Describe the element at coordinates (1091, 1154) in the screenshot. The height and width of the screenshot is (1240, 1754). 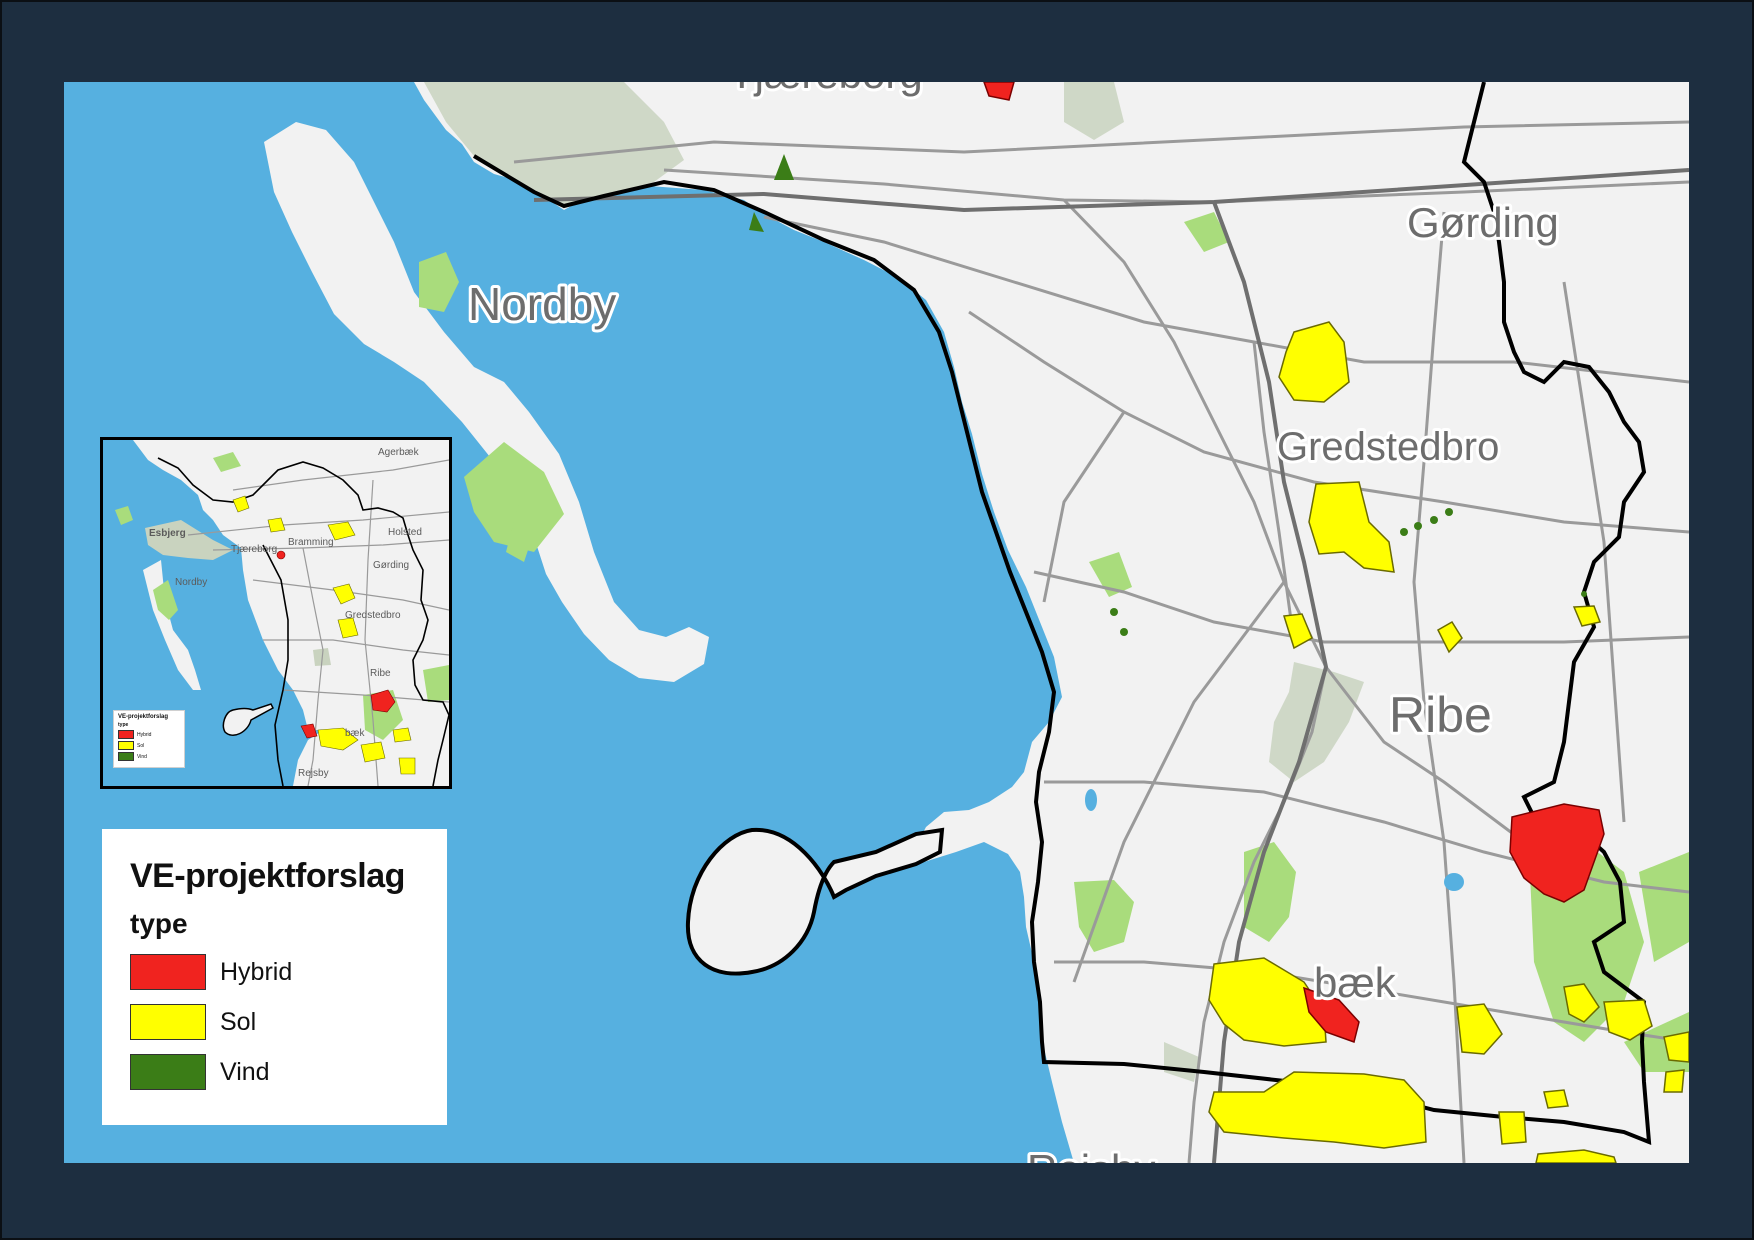
I see `town-rejsby: Rejsby` at that location.